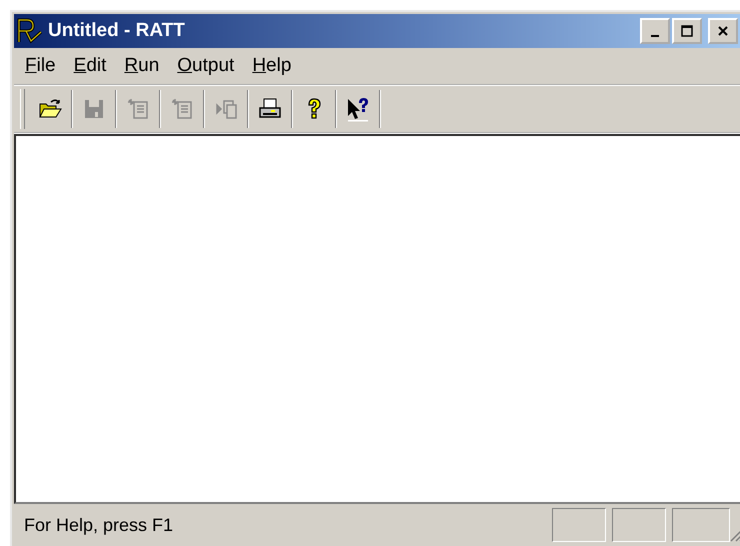  What do you see at coordinates (271, 66) in the screenshot?
I see `menu-item: Help` at bounding box center [271, 66].